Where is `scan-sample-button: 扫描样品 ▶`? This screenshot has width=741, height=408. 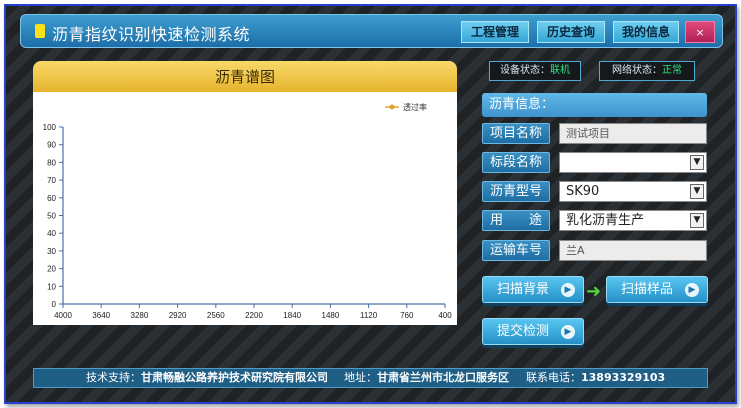
scan-sample-button: 扫描样品 ▶ is located at coordinates (657, 289).